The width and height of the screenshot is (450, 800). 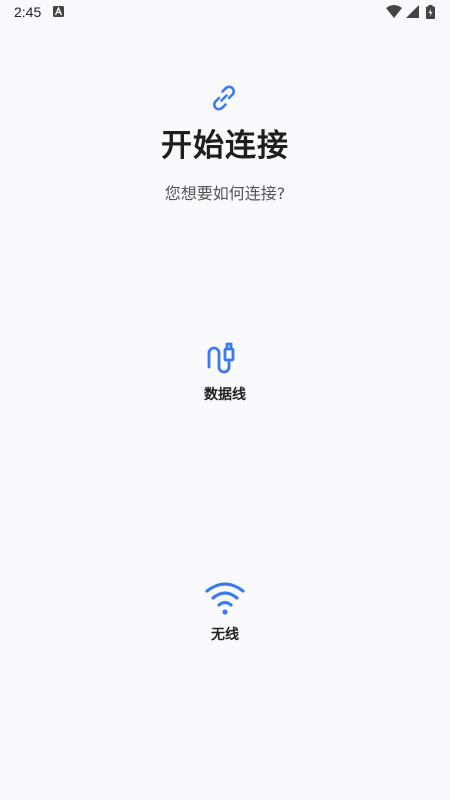 What do you see at coordinates (225, 12) in the screenshot?
I see `status-bar: 2:45` at bounding box center [225, 12].